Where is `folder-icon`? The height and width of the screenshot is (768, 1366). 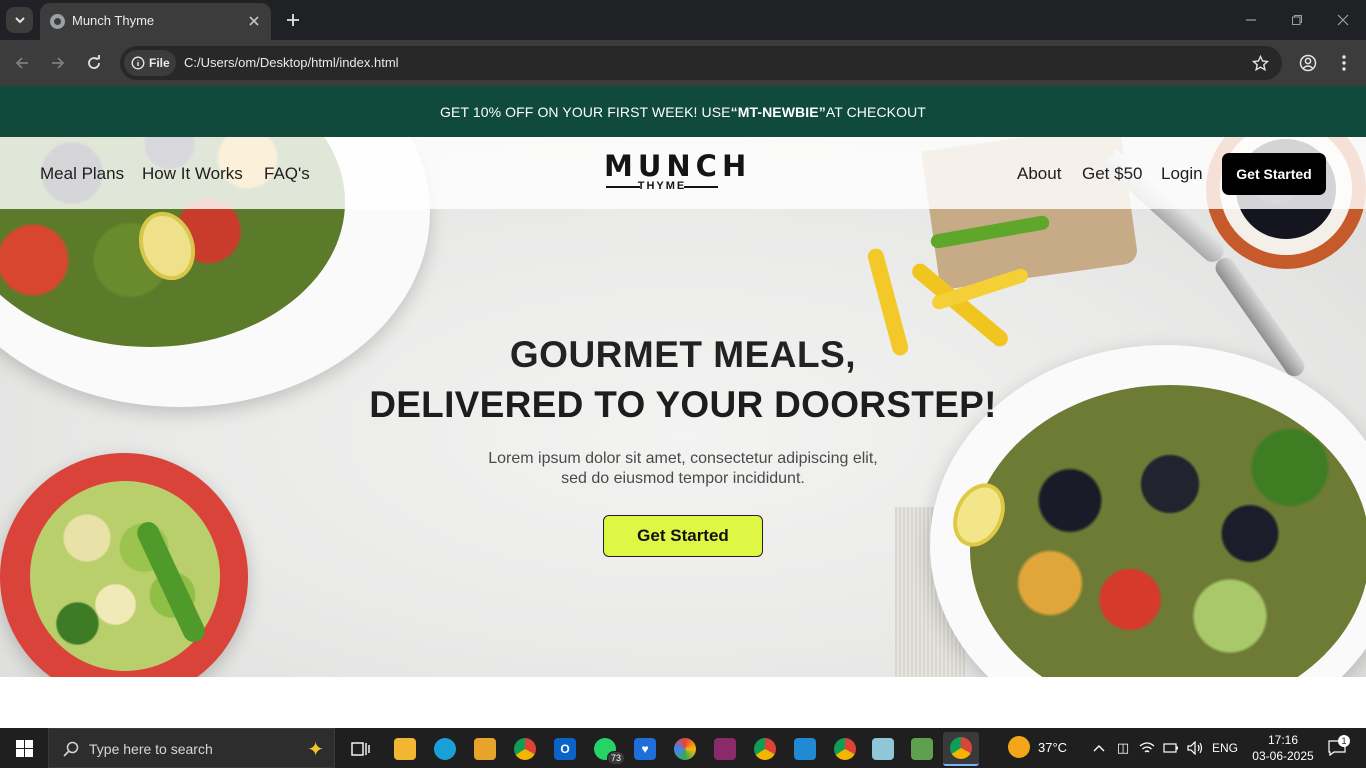 folder-icon is located at coordinates (405, 749).